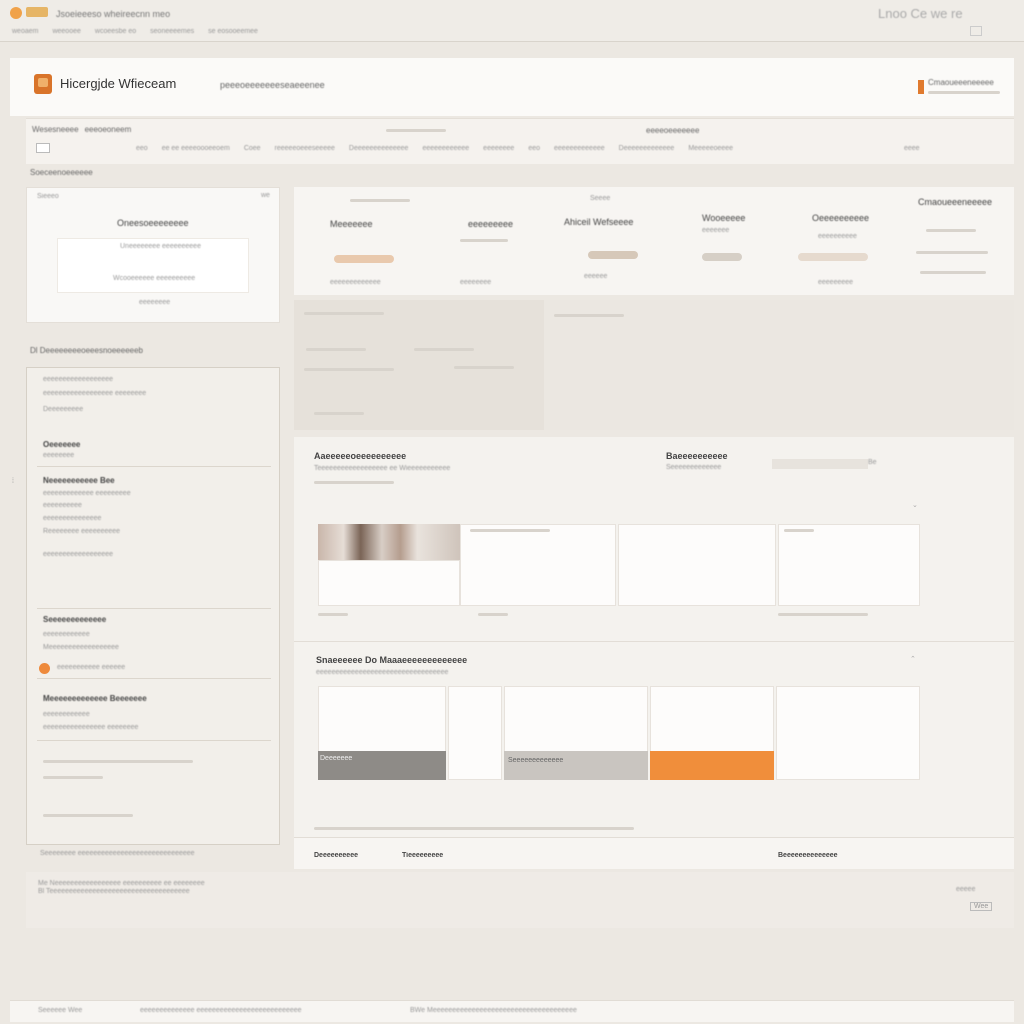 The width and height of the screenshot is (1024, 1024). I want to click on collapse-handle-icon: ⁞, so click(13, 481).